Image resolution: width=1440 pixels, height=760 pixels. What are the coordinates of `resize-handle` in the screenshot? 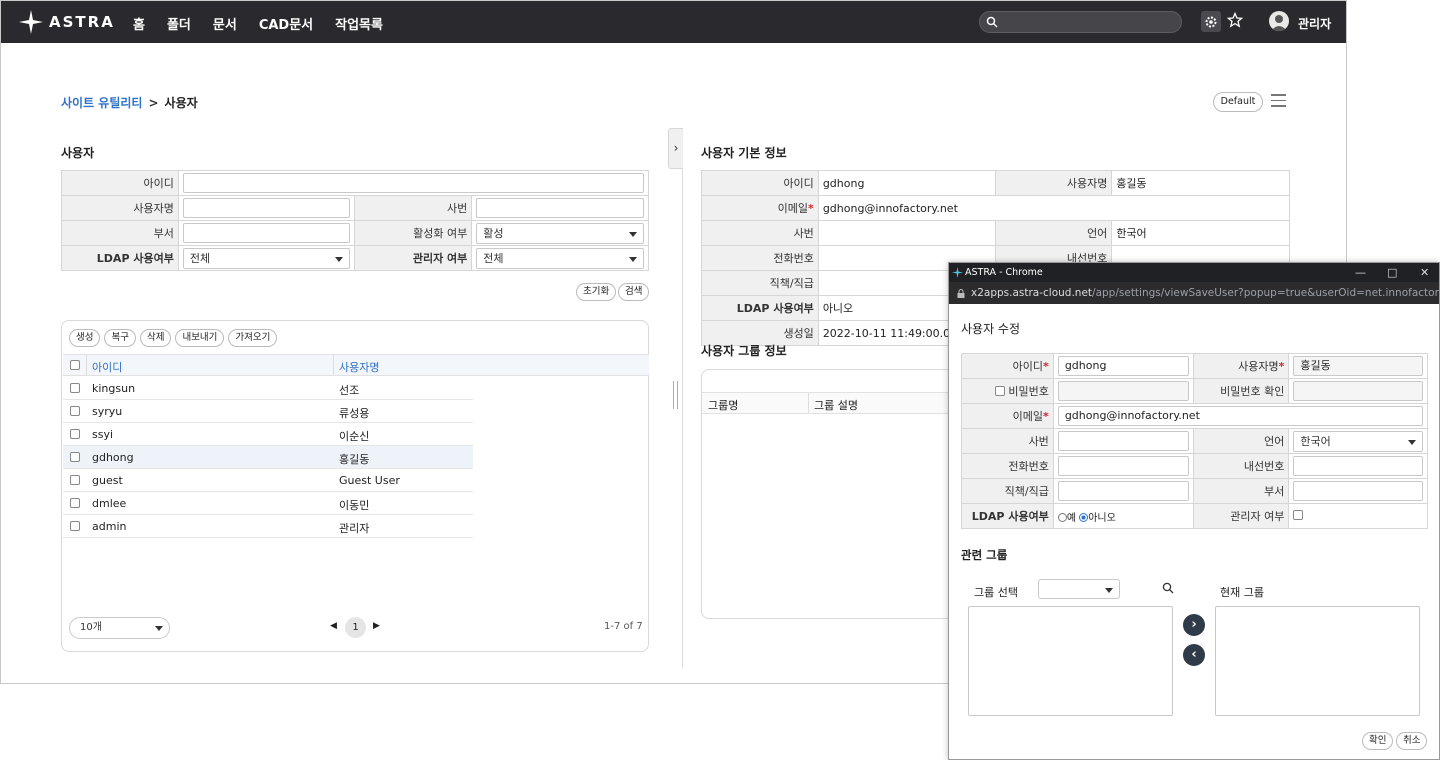 It's located at (675, 395).